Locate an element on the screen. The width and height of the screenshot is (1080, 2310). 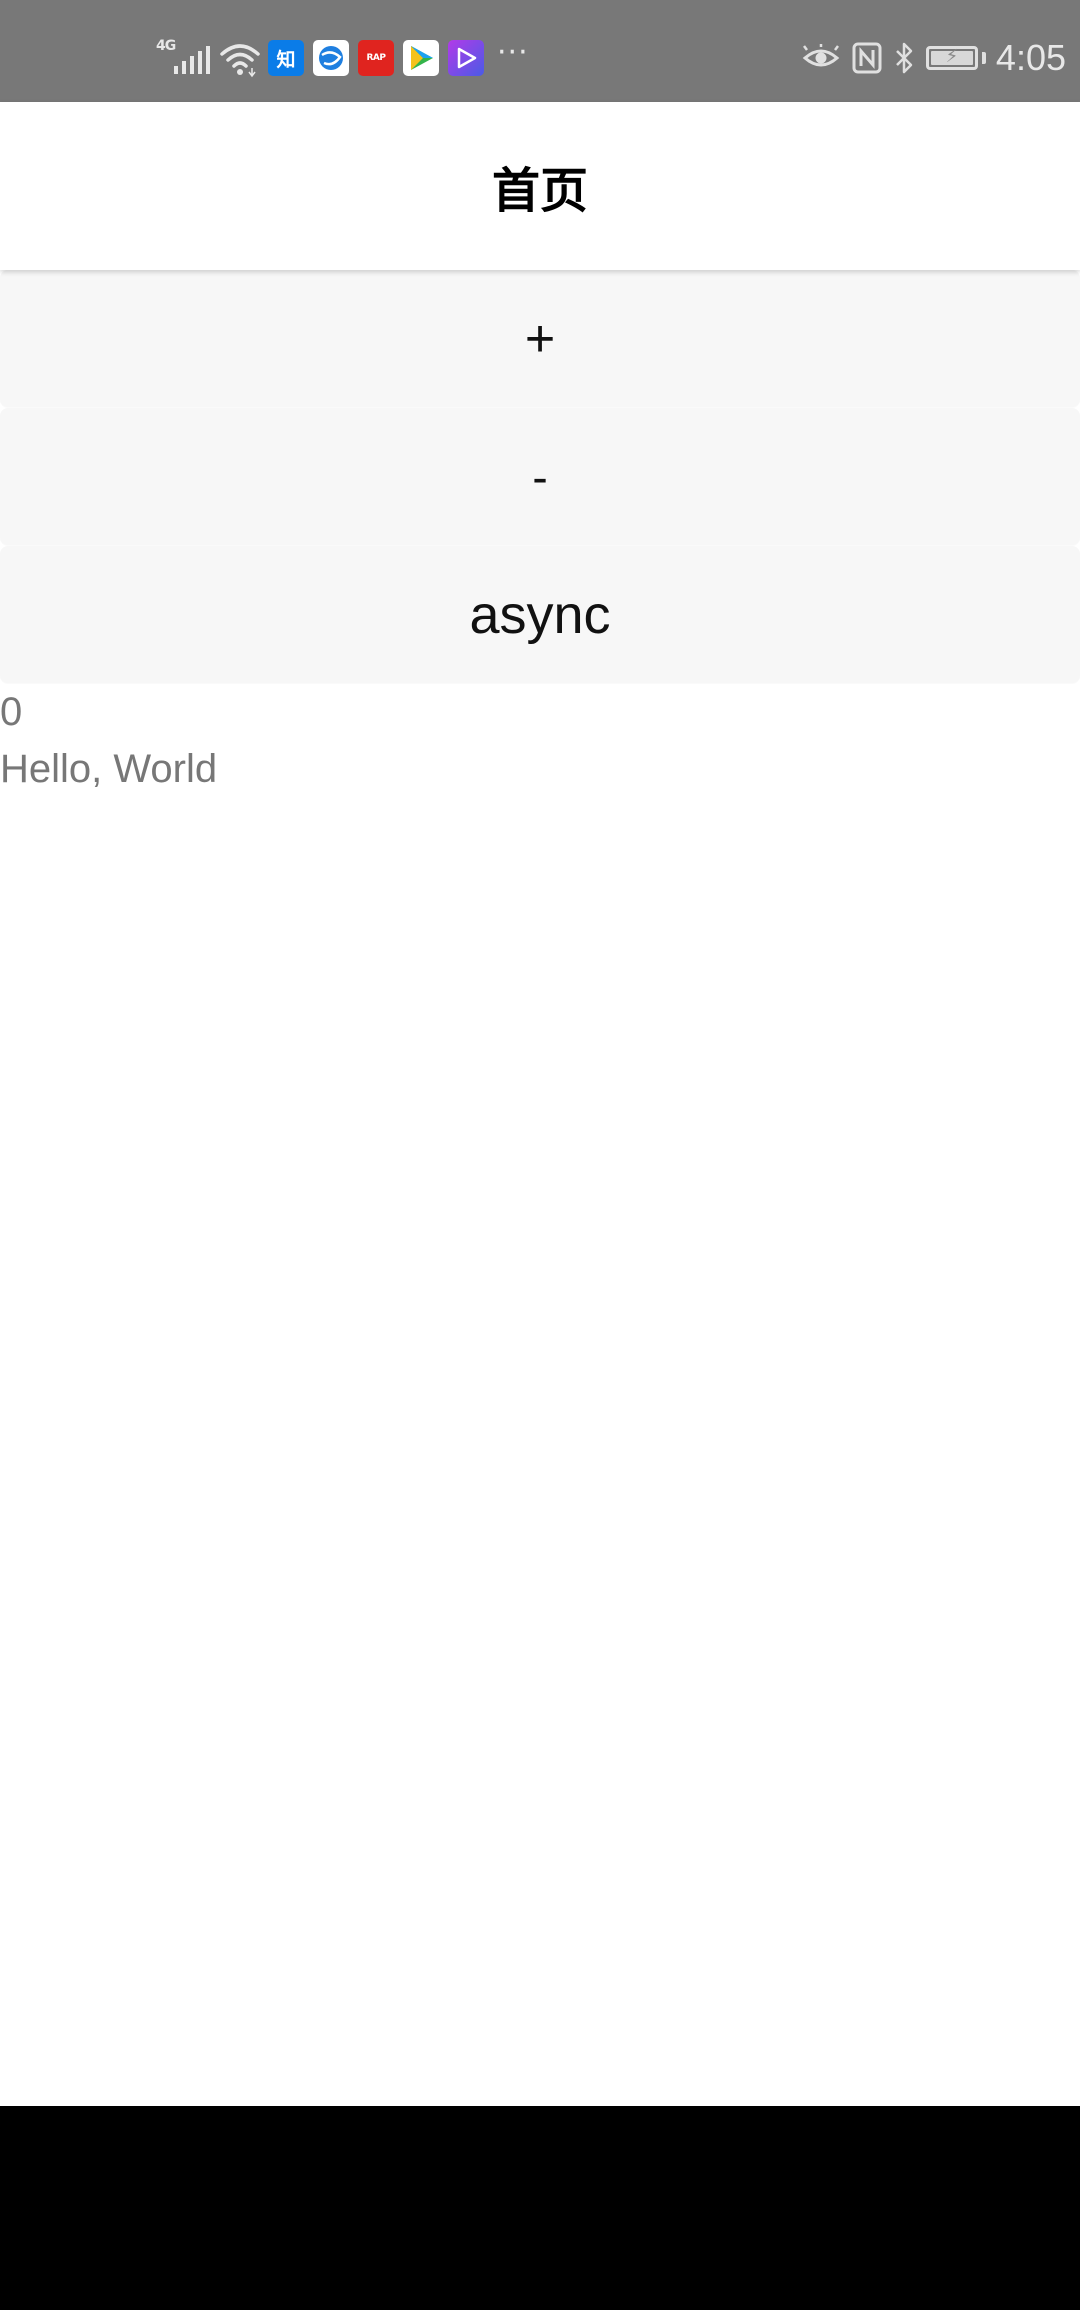
increment-button: + is located at coordinates (540, 339).